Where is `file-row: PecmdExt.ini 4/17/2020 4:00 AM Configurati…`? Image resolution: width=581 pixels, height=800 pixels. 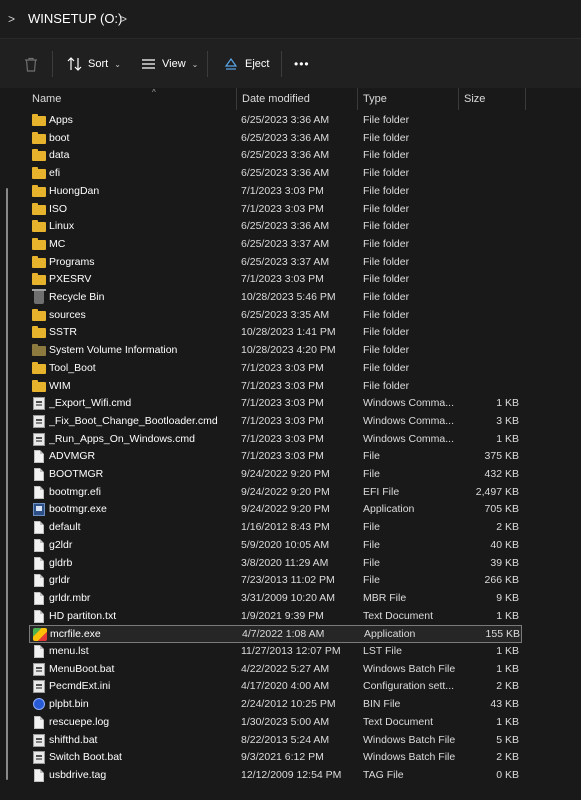 file-row: PecmdExt.ini 4/17/2020 4:00 AM Configurati… is located at coordinates (275, 687).